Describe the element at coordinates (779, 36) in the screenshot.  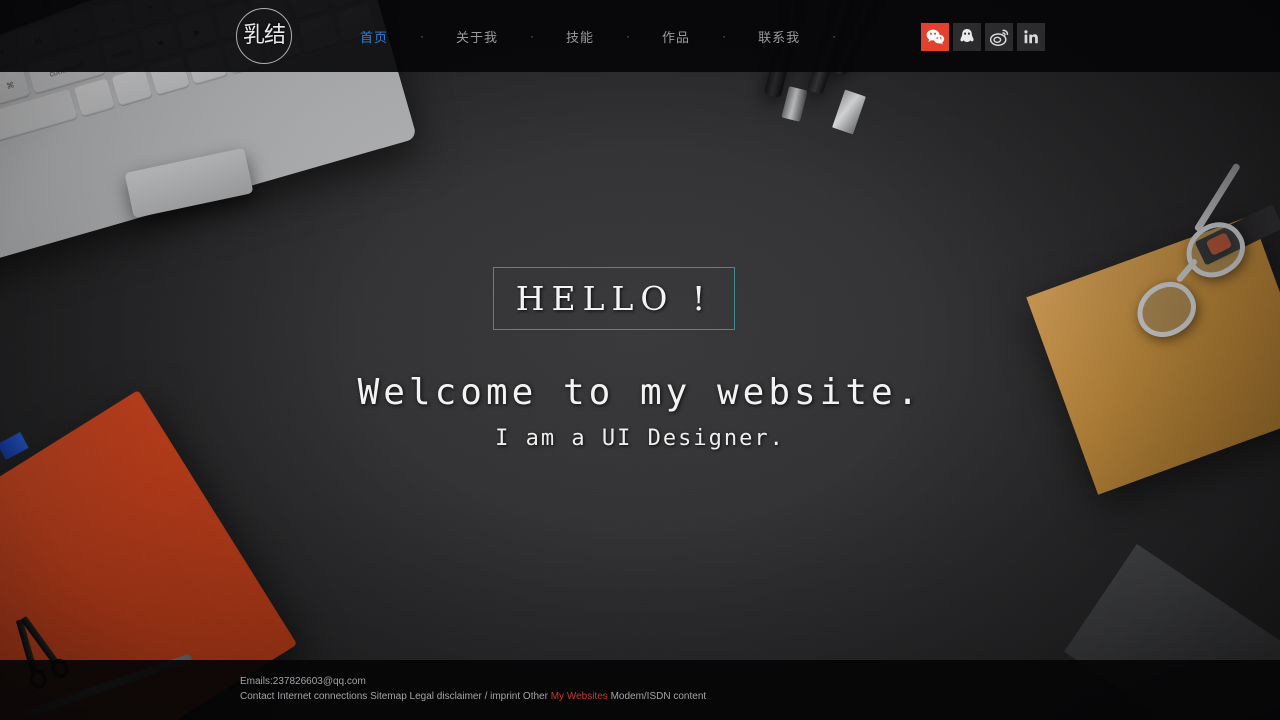
I see `nav-item-contact: 联系我` at that location.